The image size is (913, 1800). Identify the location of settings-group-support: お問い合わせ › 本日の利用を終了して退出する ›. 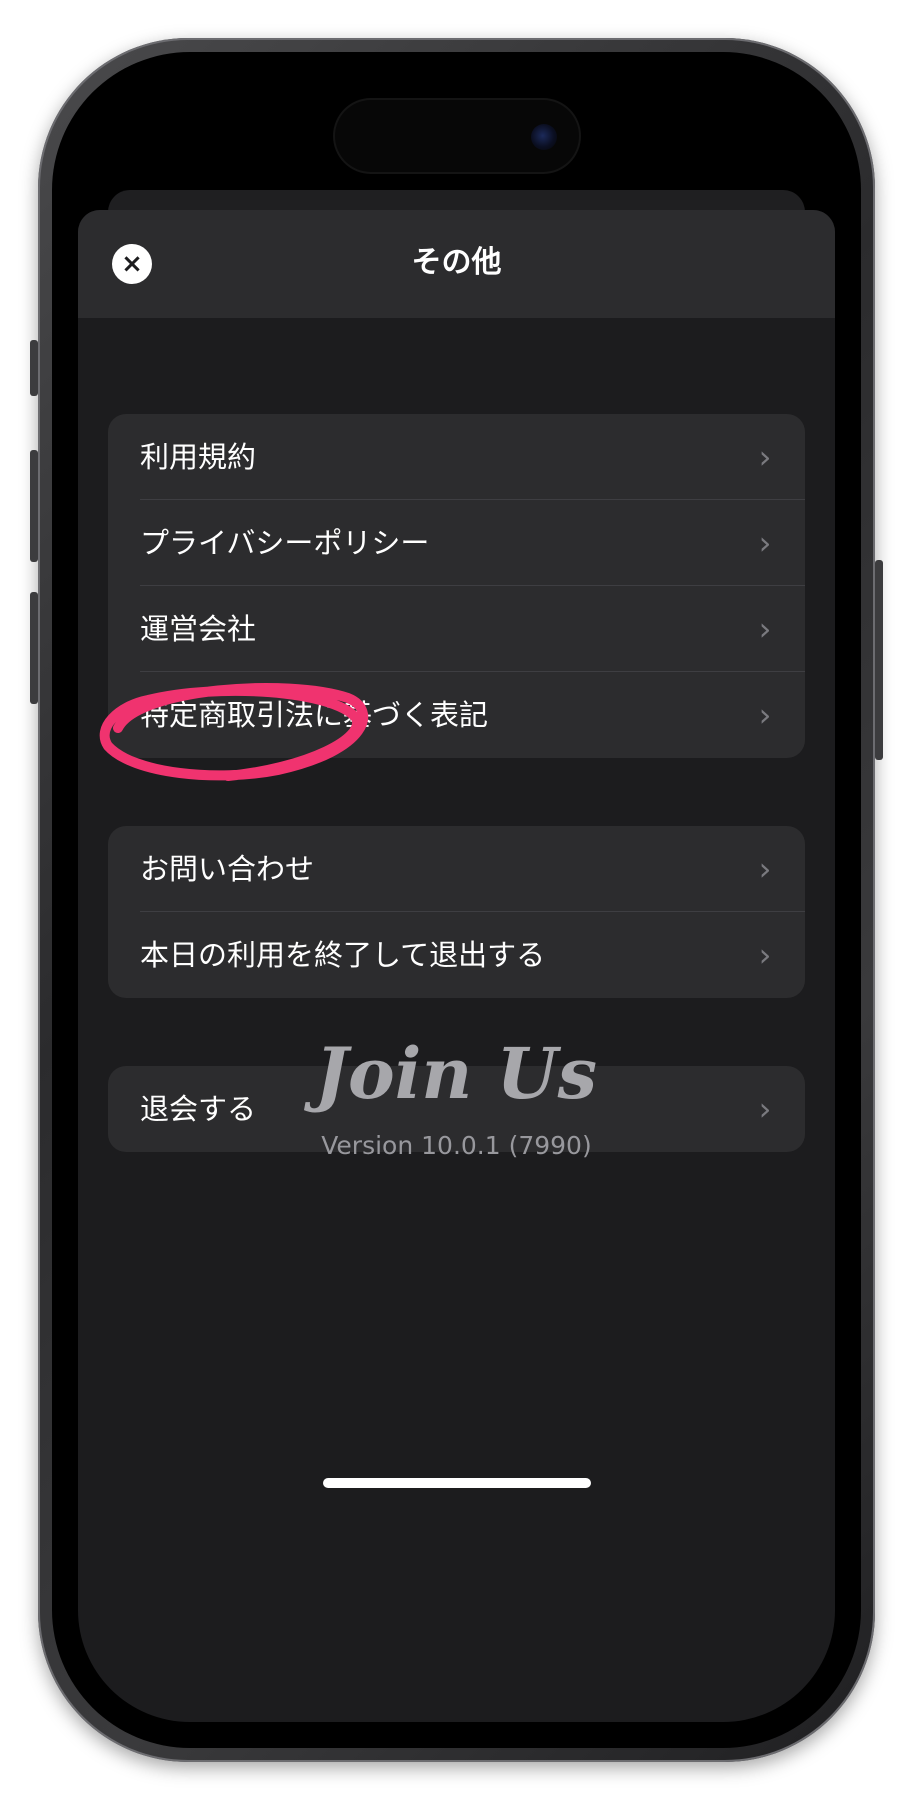
(456, 912).